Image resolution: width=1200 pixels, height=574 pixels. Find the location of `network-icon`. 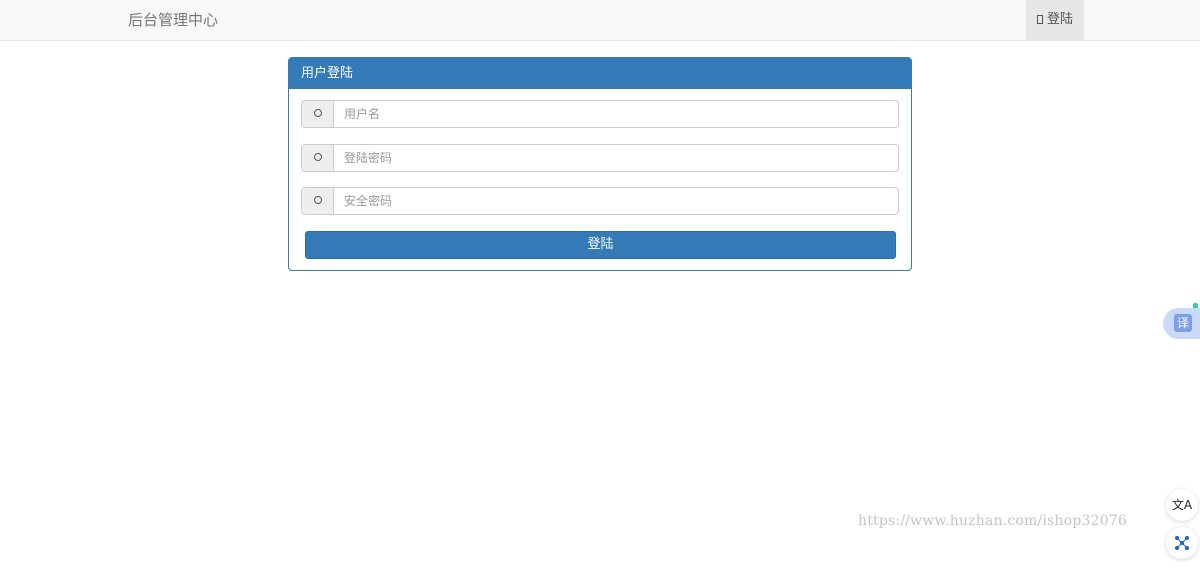

network-icon is located at coordinates (1182, 543).